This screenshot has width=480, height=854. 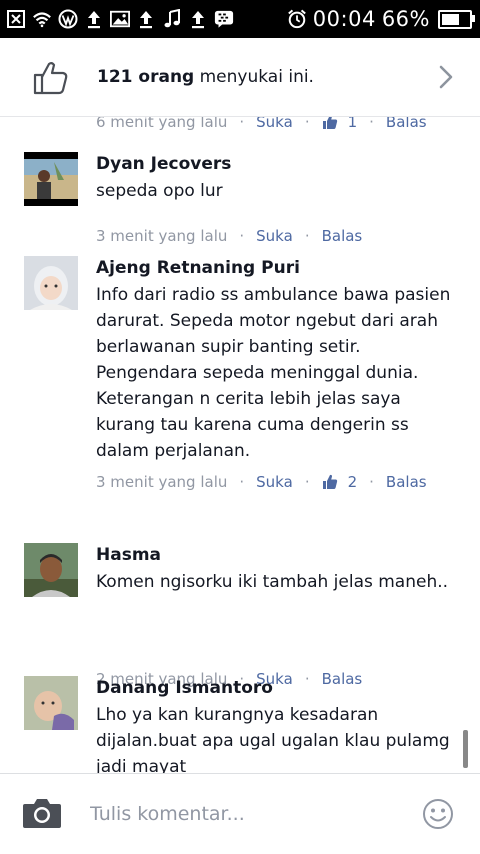 What do you see at coordinates (163, 164) in the screenshot?
I see `comment-author: Dyan Jecovers` at bounding box center [163, 164].